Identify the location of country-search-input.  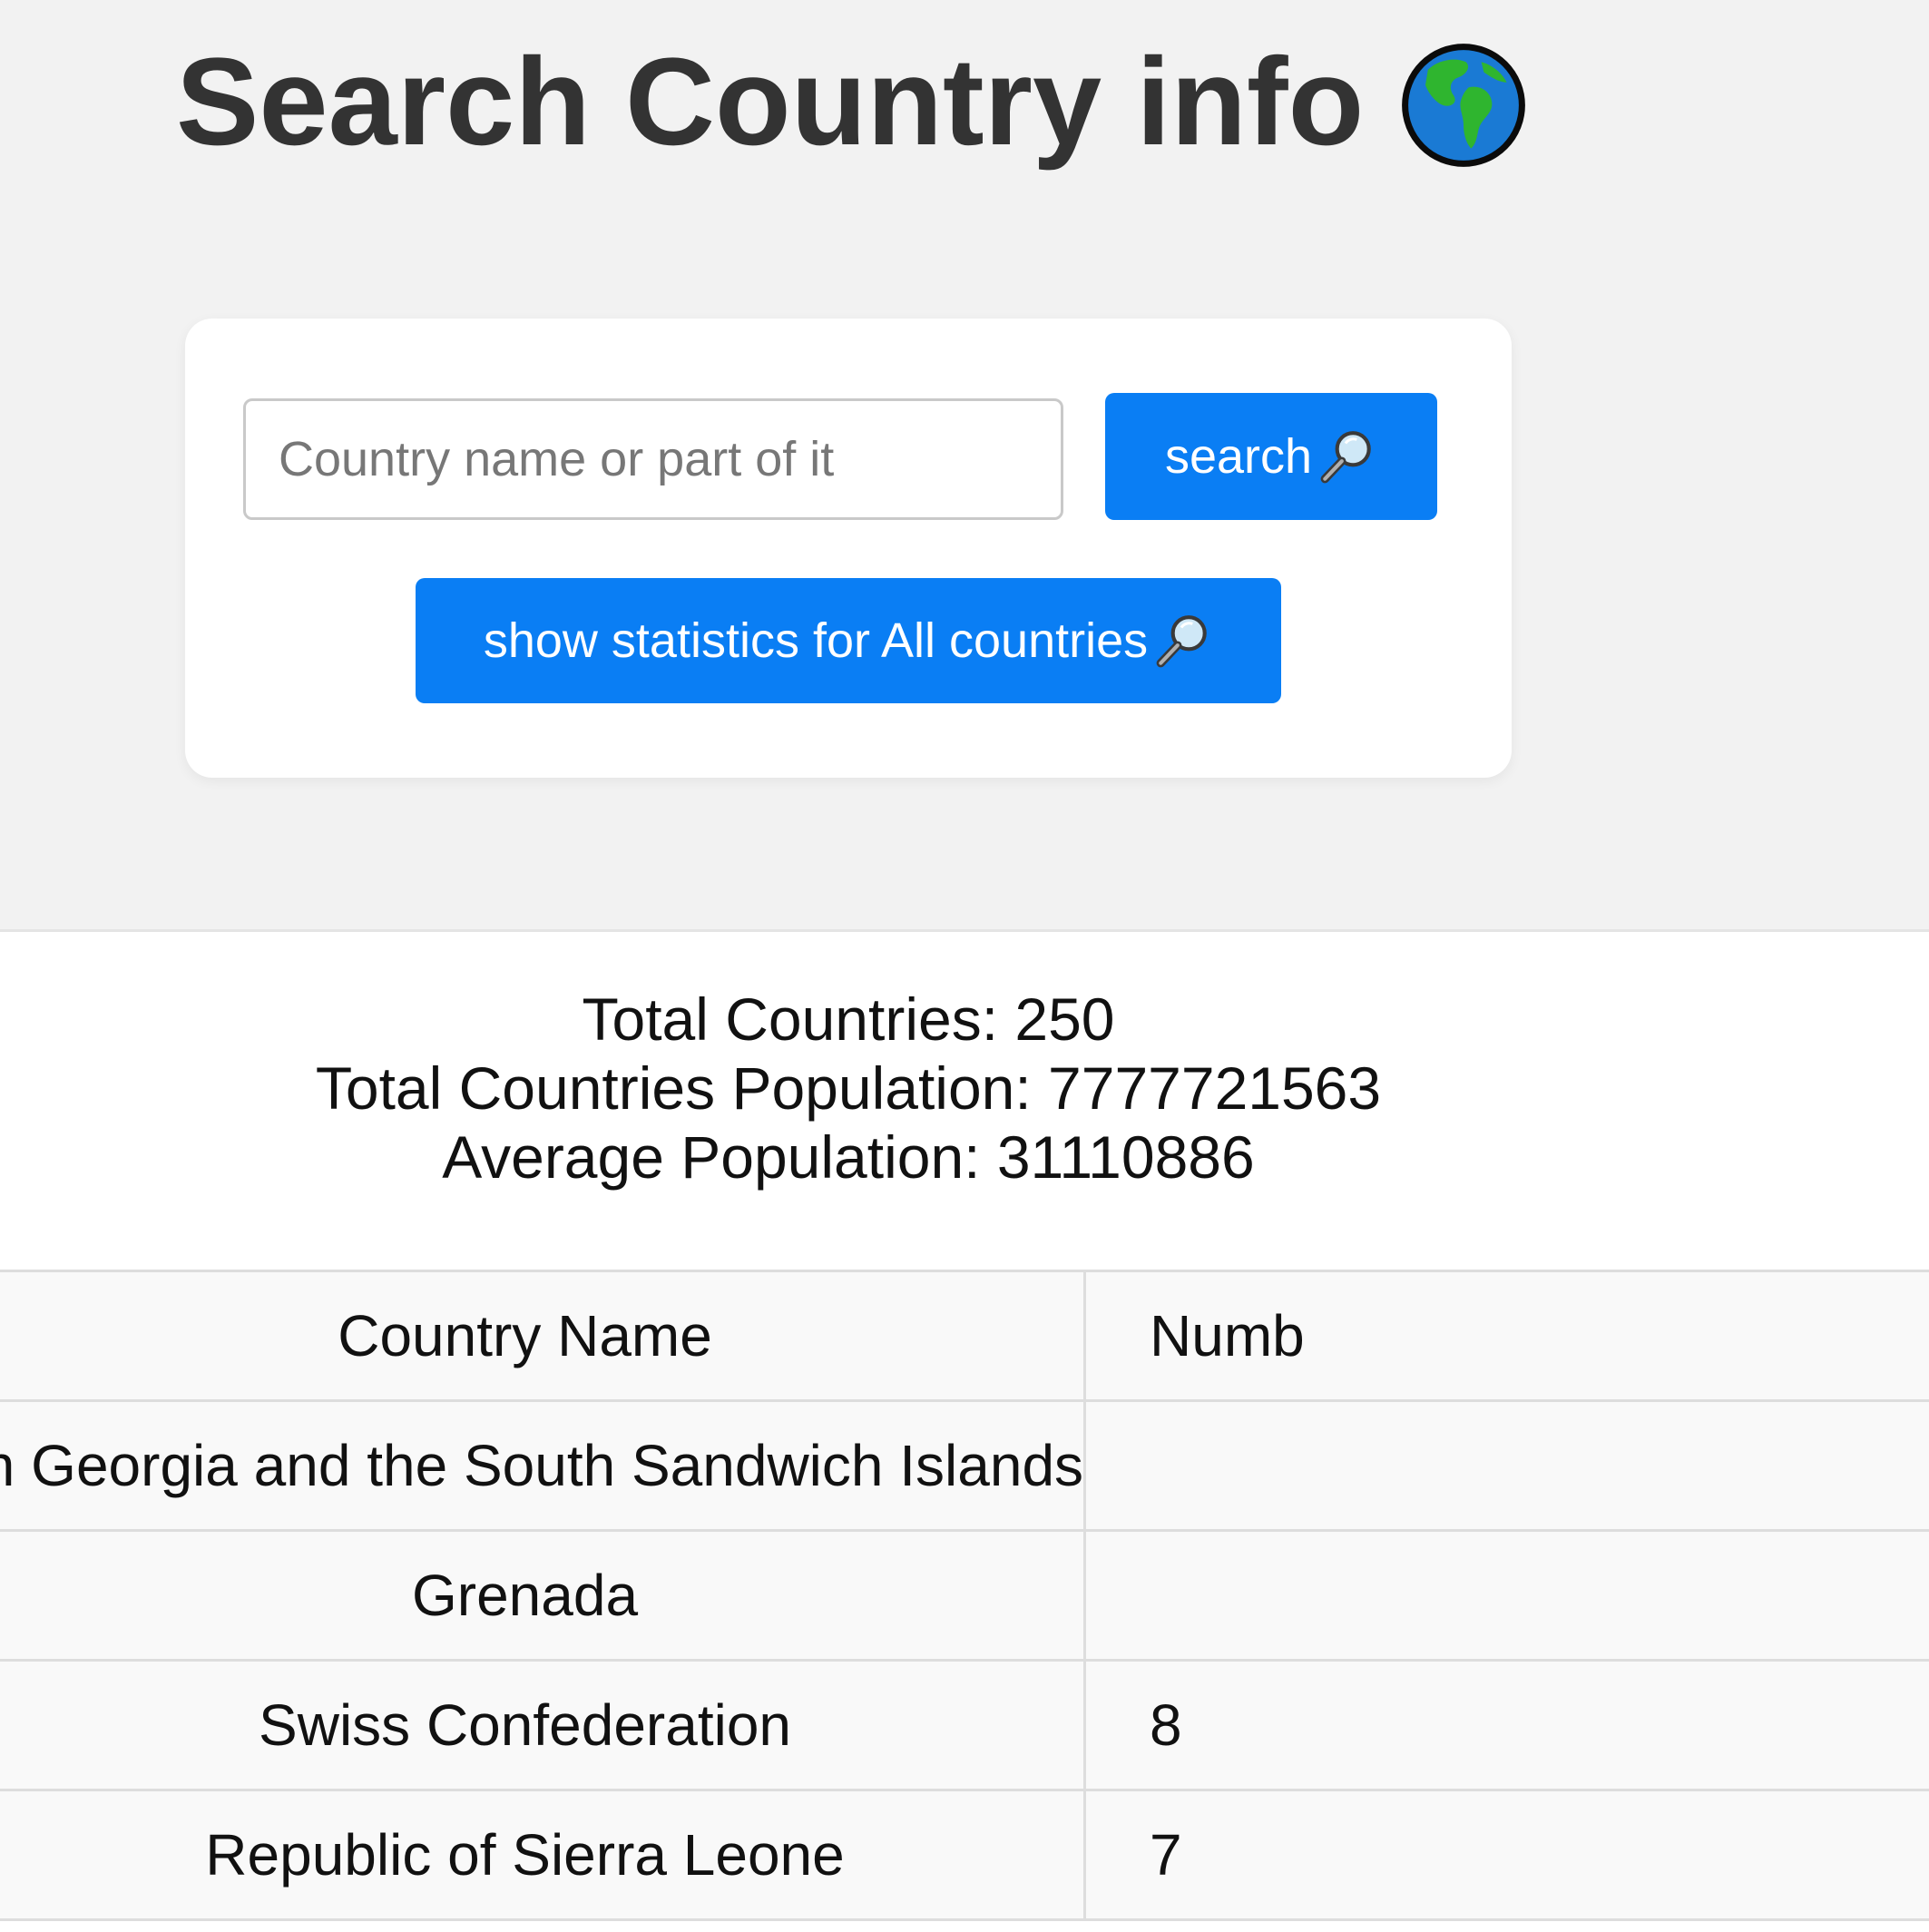
(653, 459).